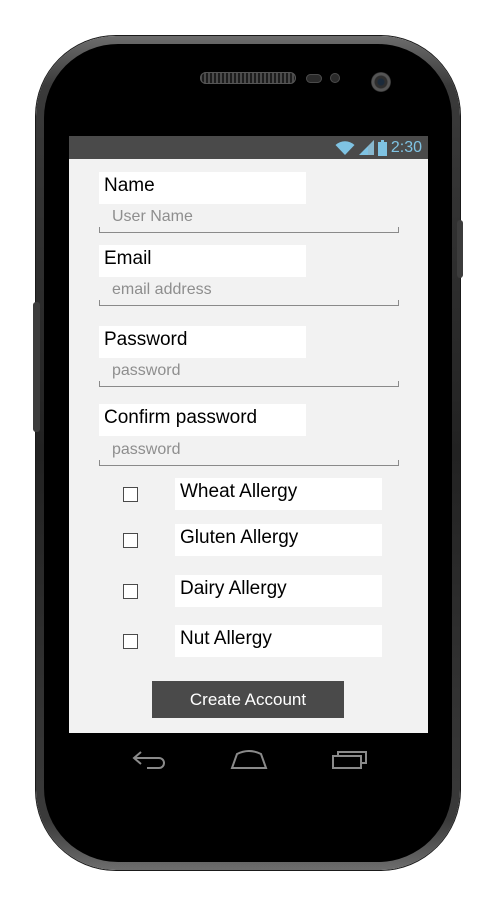 The width and height of the screenshot is (498, 918). Describe the element at coordinates (406, 147) in the screenshot. I see `status-time: 2:30` at that location.